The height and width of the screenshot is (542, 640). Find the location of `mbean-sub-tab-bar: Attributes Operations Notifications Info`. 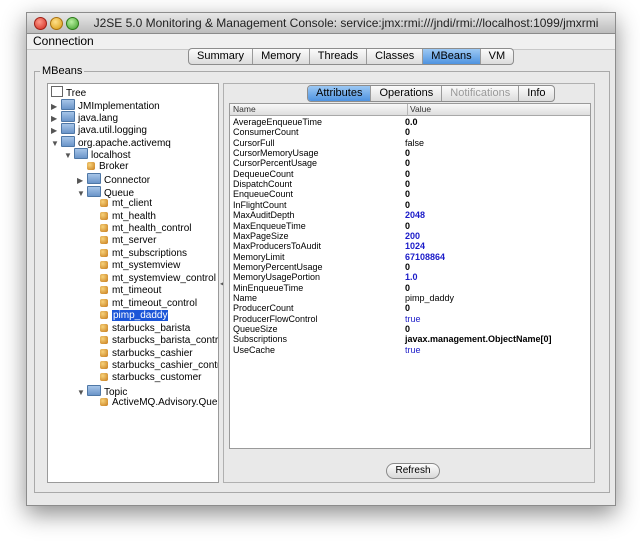

mbean-sub-tab-bar: Attributes Operations Notifications Info is located at coordinates (431, 93).